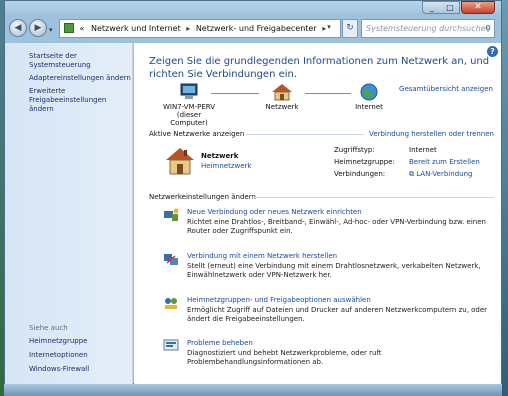 The width and height of the screenshot is (508, 396). What do you see at coordinates (253, 390) in the screenshot?
I see `taskbar-strip` at bounding box center [253, 390].